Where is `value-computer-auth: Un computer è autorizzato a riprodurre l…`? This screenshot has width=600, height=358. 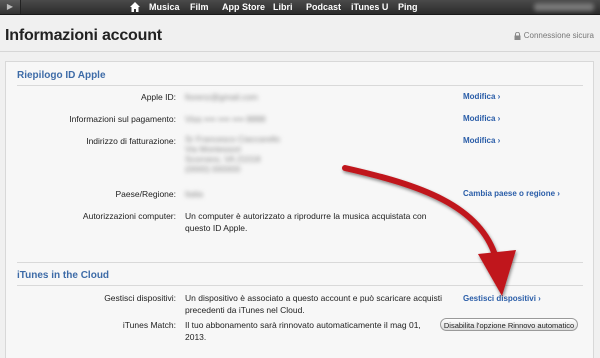
value-computer-auth: Un computer è autorizzato a riprodurre l… is located at coordinates (306, 222).